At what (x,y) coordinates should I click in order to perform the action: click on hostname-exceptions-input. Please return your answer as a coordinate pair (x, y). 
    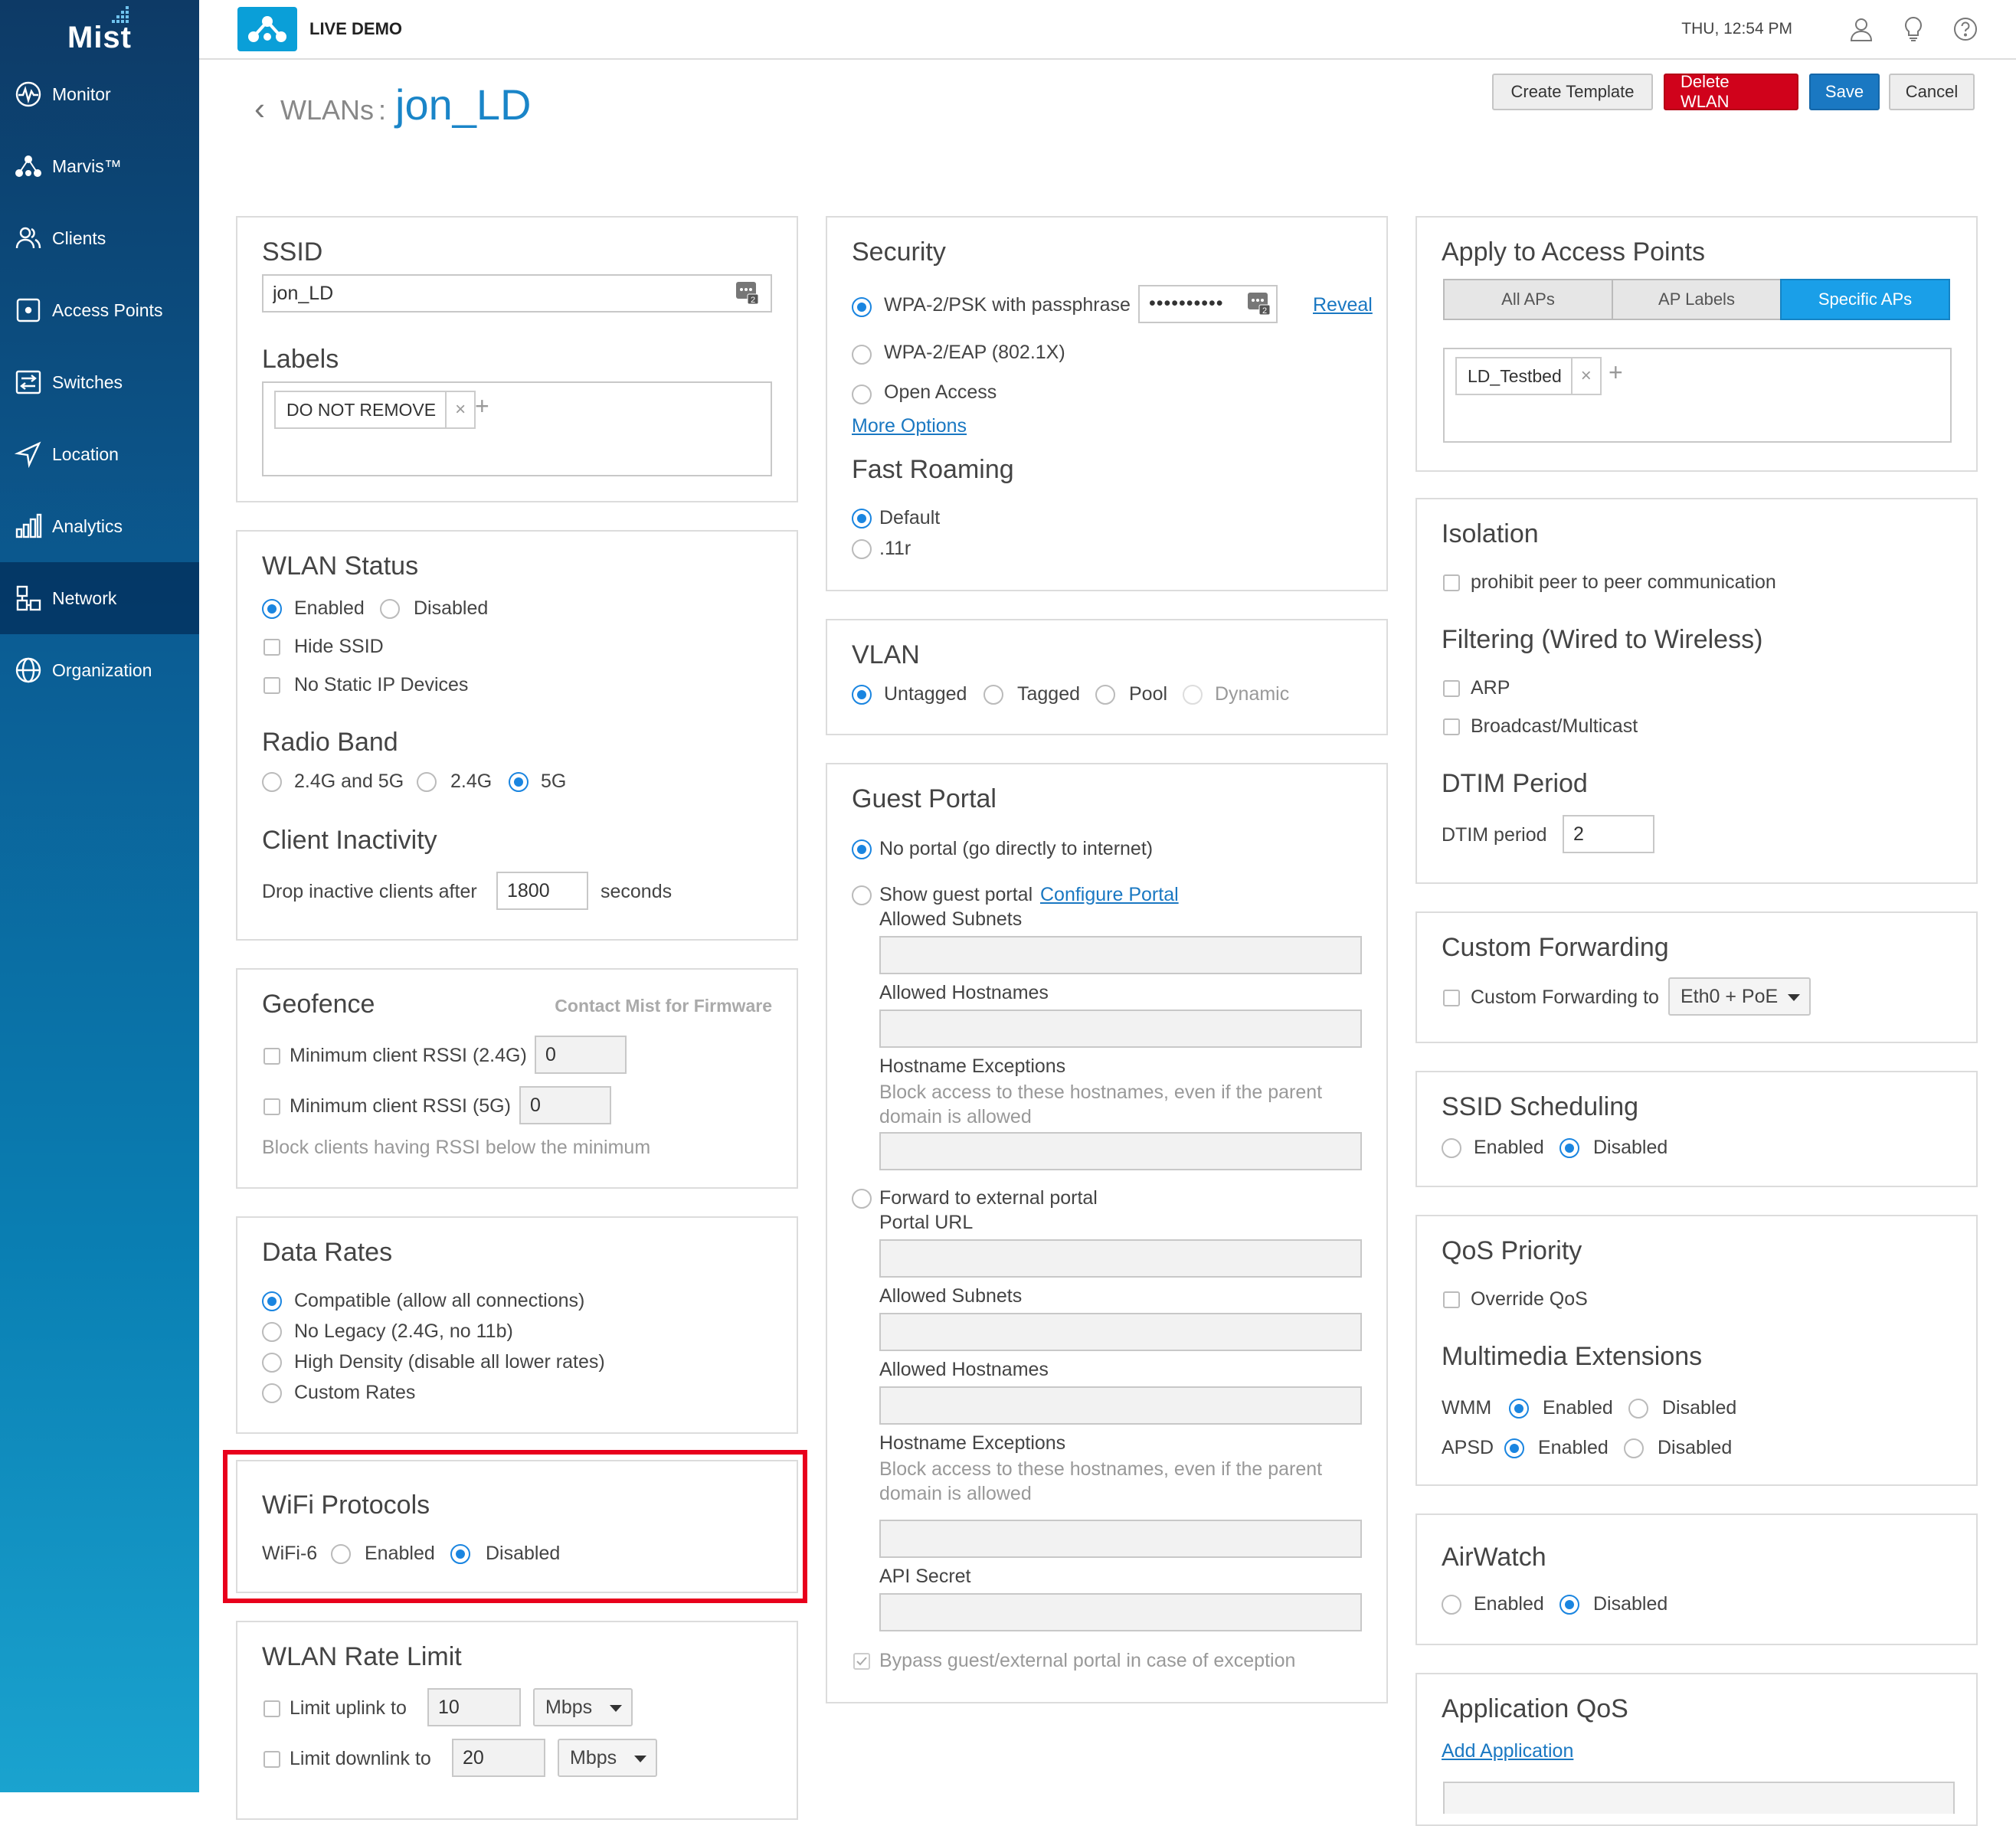
    Looking at the image, I should click on (1120, 1151).